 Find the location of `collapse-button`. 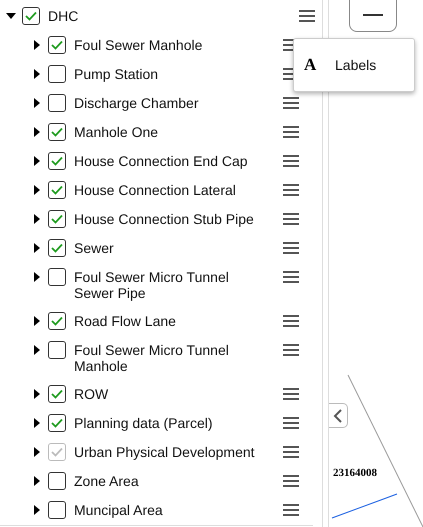

collapse-button is located at coordinates (338, 415).